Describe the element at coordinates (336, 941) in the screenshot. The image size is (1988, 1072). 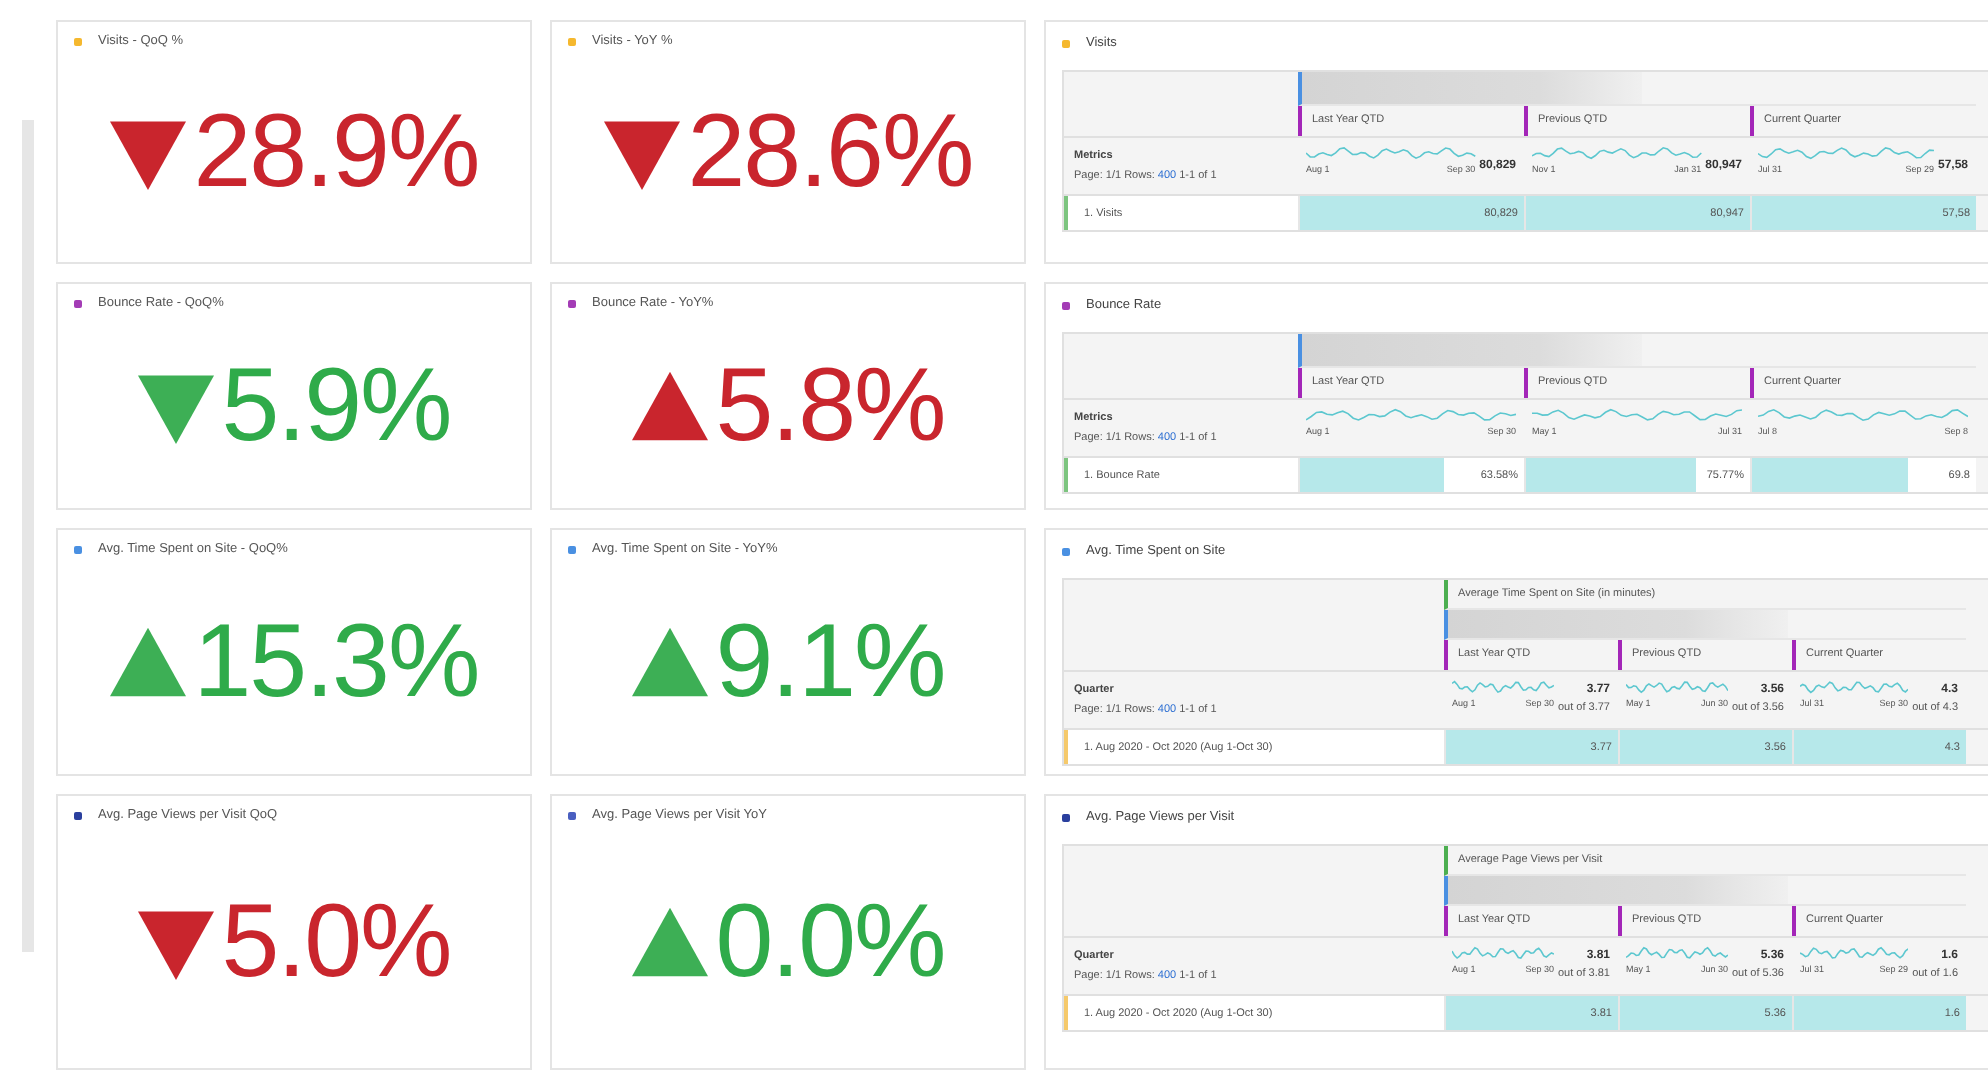
I see `kpi-value: 5.0%` at that location.